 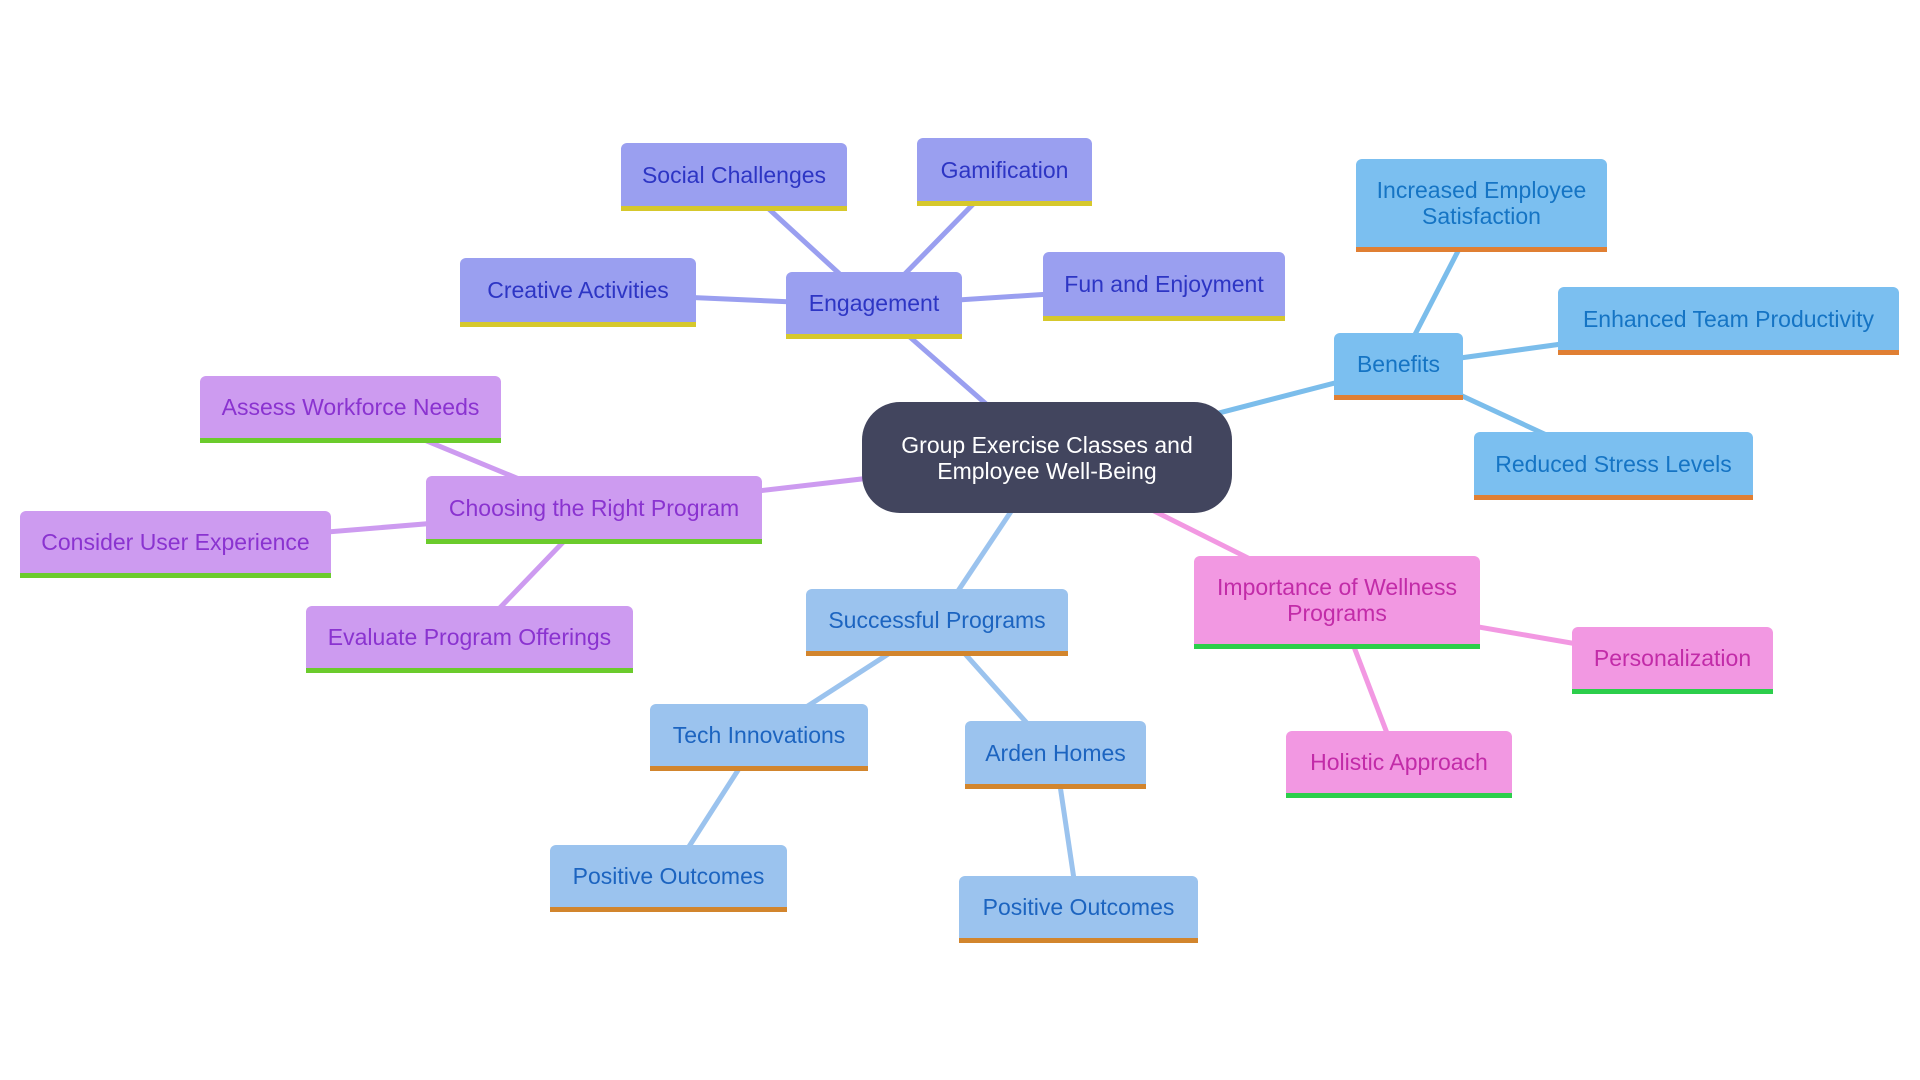 I want to click on node-label: Gamification, so click(x=1004, y=169).